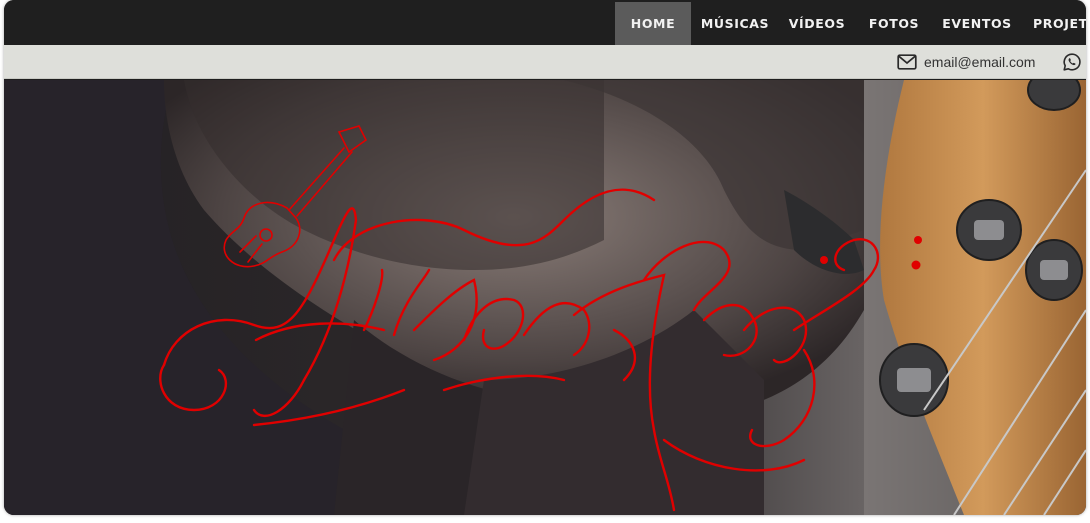  I want to click on nav-item-musicas: MÚSICAS, so click(735, 23).